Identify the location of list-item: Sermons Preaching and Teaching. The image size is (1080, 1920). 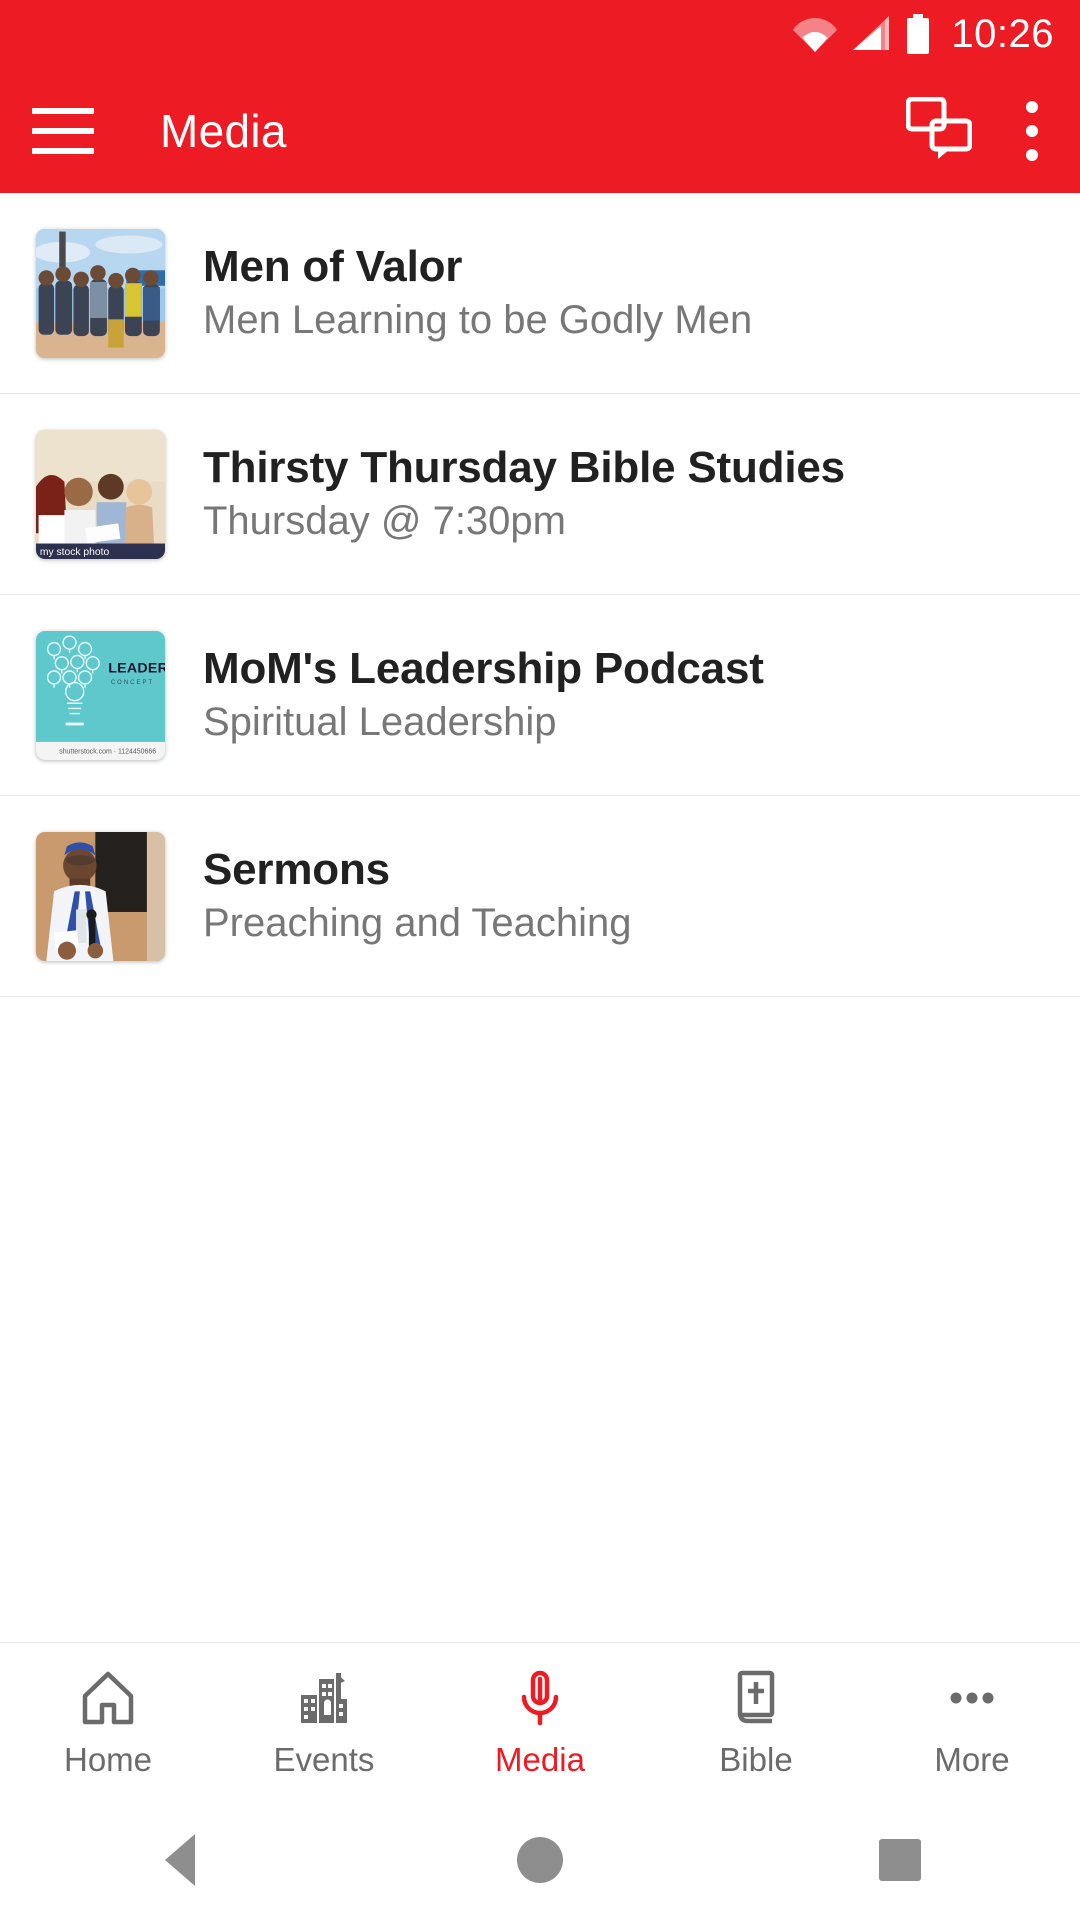
(540, 896).